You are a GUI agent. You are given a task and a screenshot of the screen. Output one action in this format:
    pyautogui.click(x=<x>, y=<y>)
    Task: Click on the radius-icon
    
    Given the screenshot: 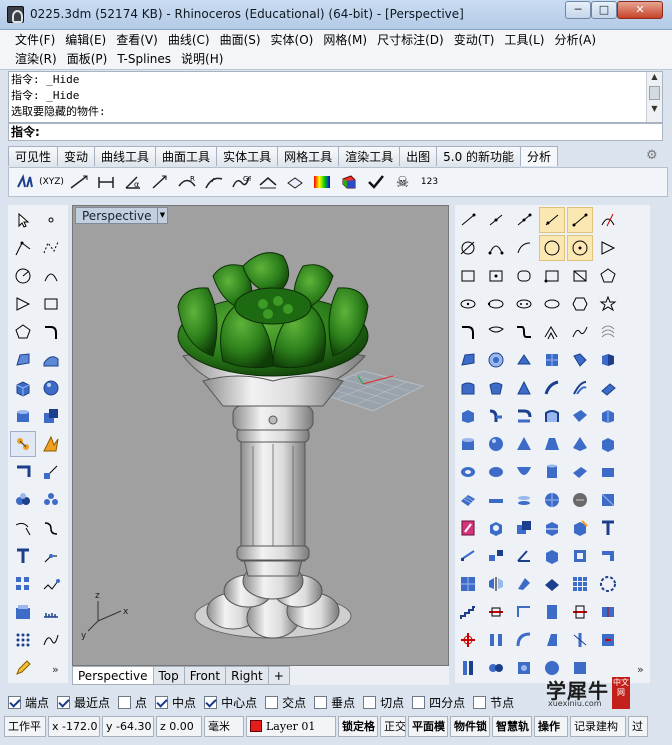 What is the action you would take?
    pyautogui.click(x=159, y=182)
    